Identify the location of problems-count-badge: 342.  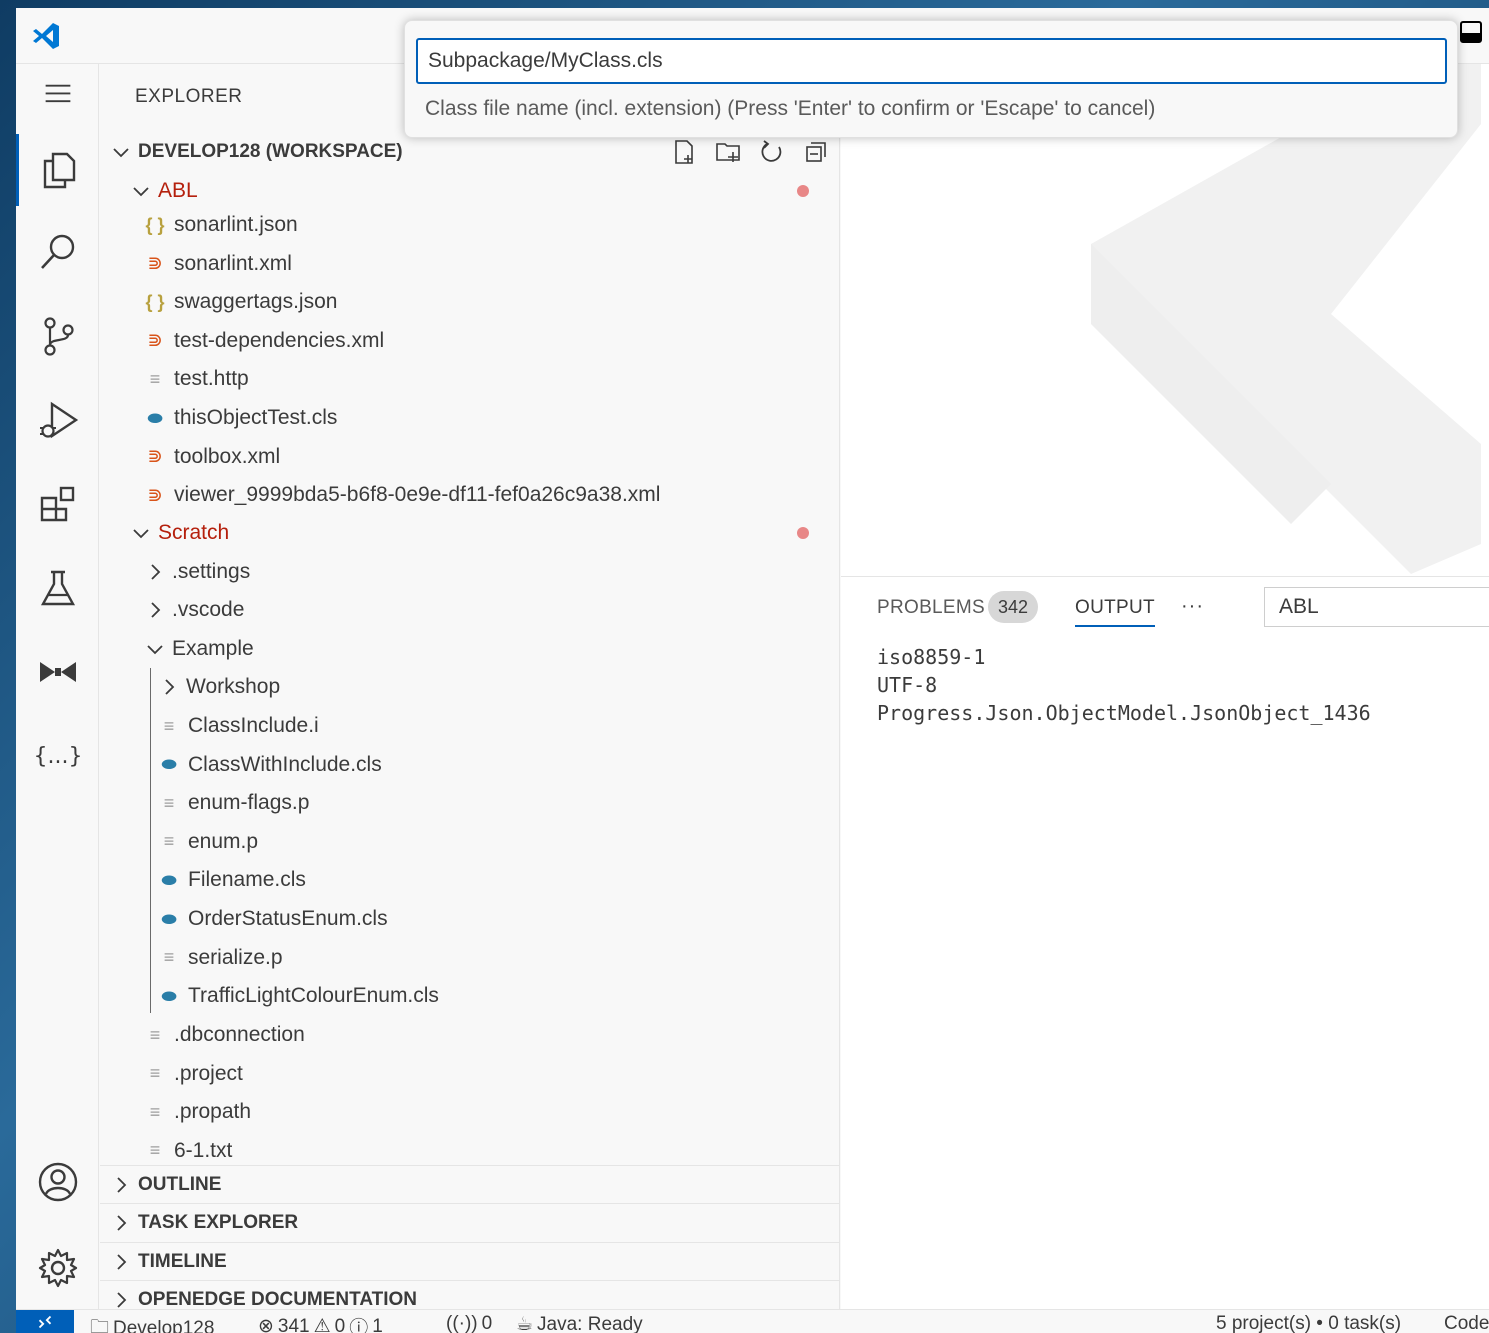
(1013, 607).